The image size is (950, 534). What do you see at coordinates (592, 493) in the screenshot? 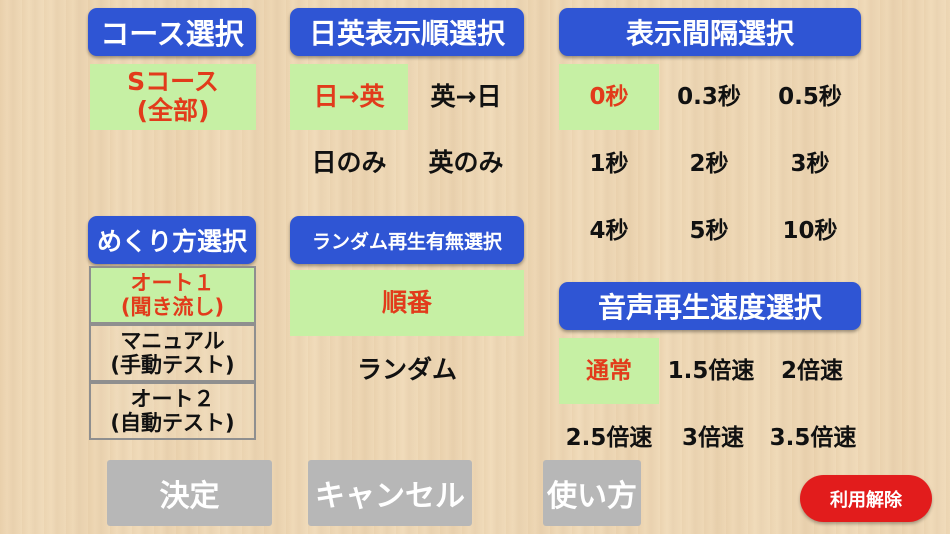
I see `howto-button: 使い方` at bounding box center [592, 493].